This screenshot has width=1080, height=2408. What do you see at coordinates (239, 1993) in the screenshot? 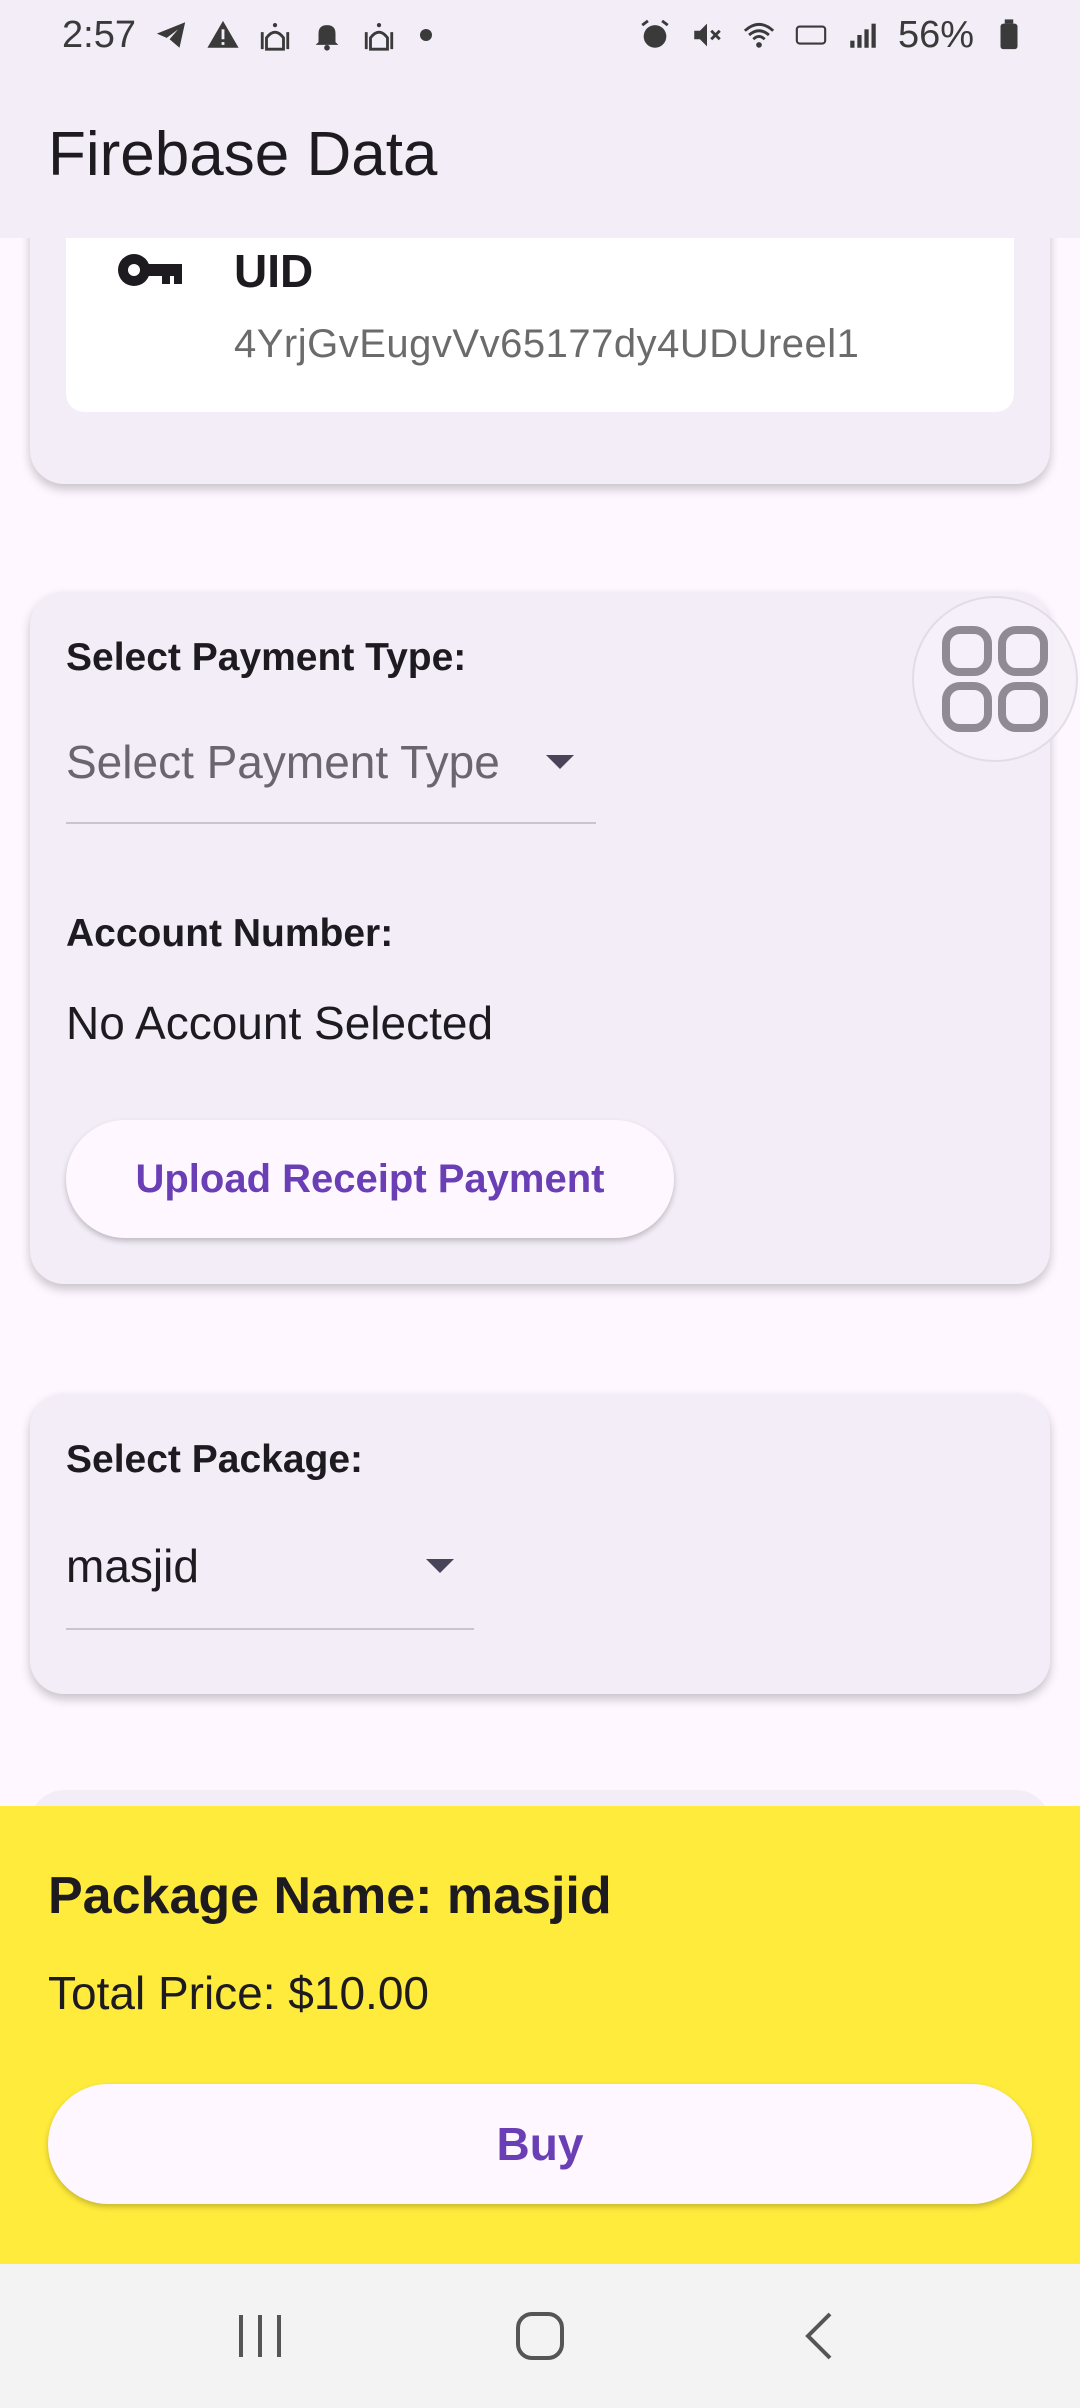
I see `summary-total-price: Total Price: $10.00` at bounding box center [239, 1993].